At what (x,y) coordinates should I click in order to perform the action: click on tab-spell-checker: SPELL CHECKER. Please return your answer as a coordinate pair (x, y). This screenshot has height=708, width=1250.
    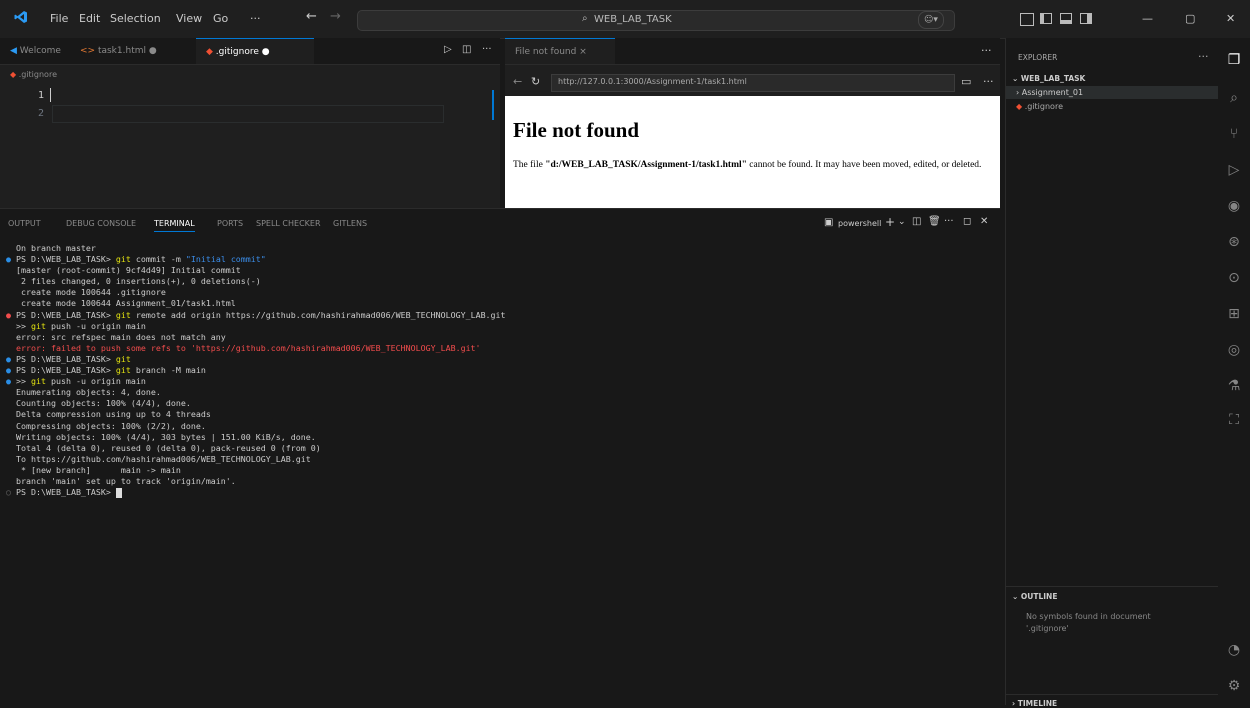
    Looking at the image, I should click on (288, 223).